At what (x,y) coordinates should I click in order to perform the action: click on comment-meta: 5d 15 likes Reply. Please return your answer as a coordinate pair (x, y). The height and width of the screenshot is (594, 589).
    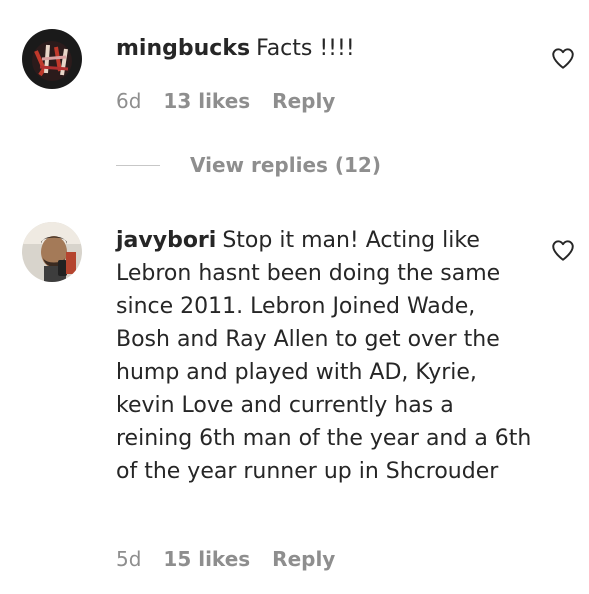
    Looking at the image, I should click on (225, 559).